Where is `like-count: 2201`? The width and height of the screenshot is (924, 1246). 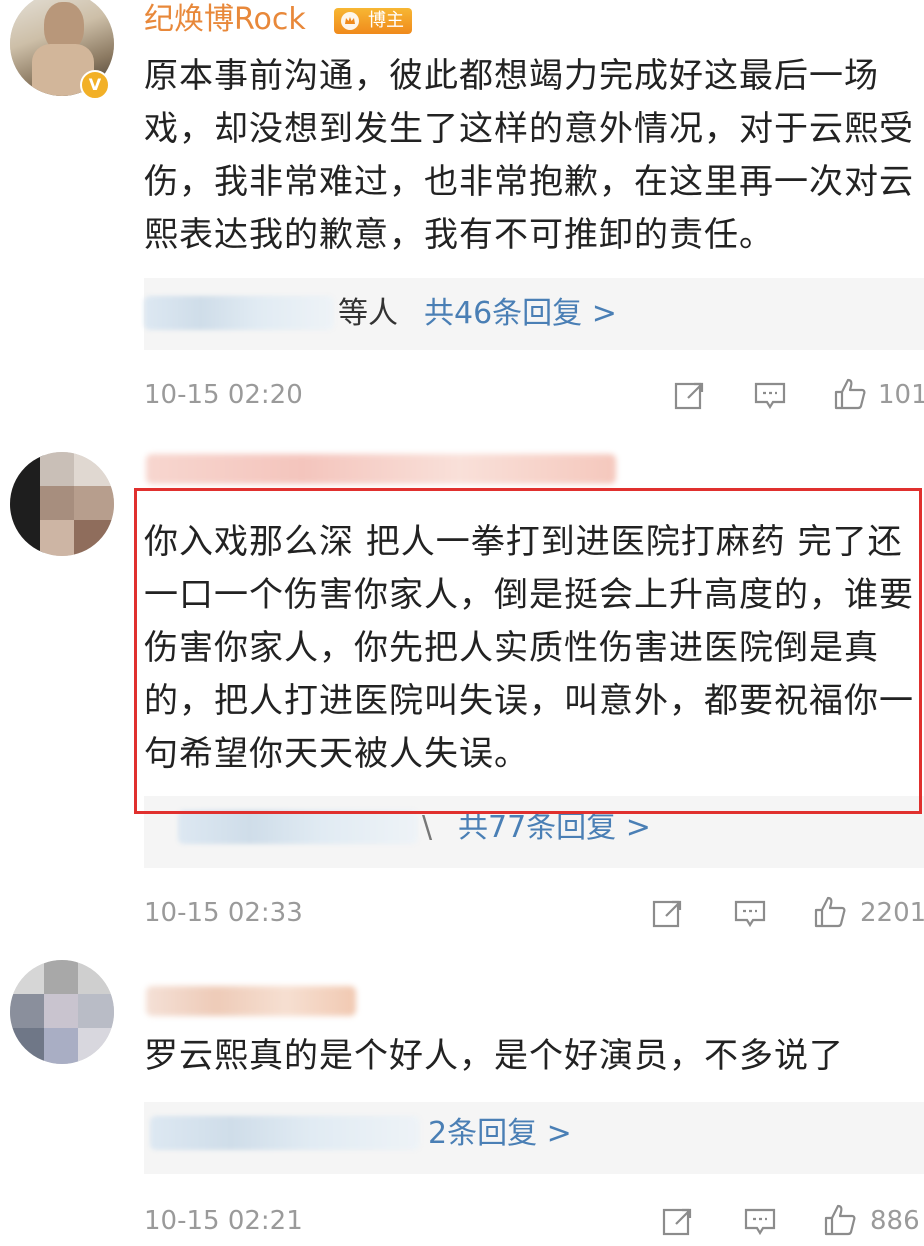
like-count: 2201 is located at coordinates (892, 913).